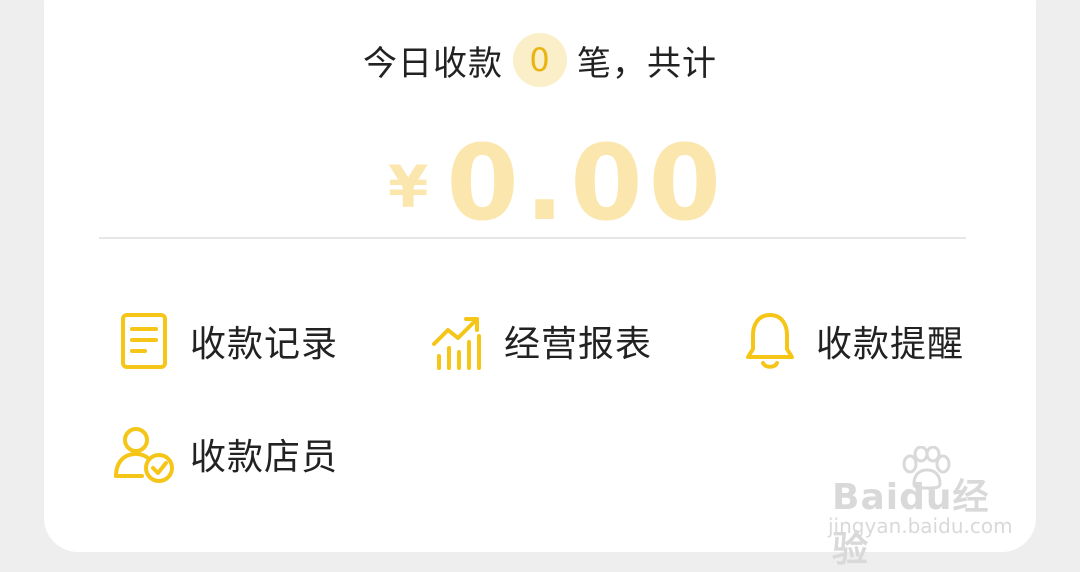  Describe the element at coordinates (920, 526) in the screenshot. I see `watermark-site: jingyan.baidu.com` at that location.